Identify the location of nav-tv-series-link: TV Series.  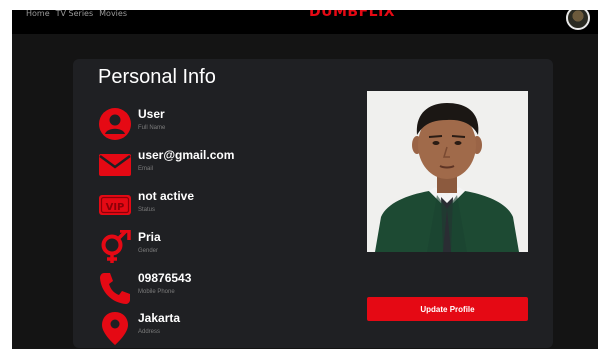
(75, 14).